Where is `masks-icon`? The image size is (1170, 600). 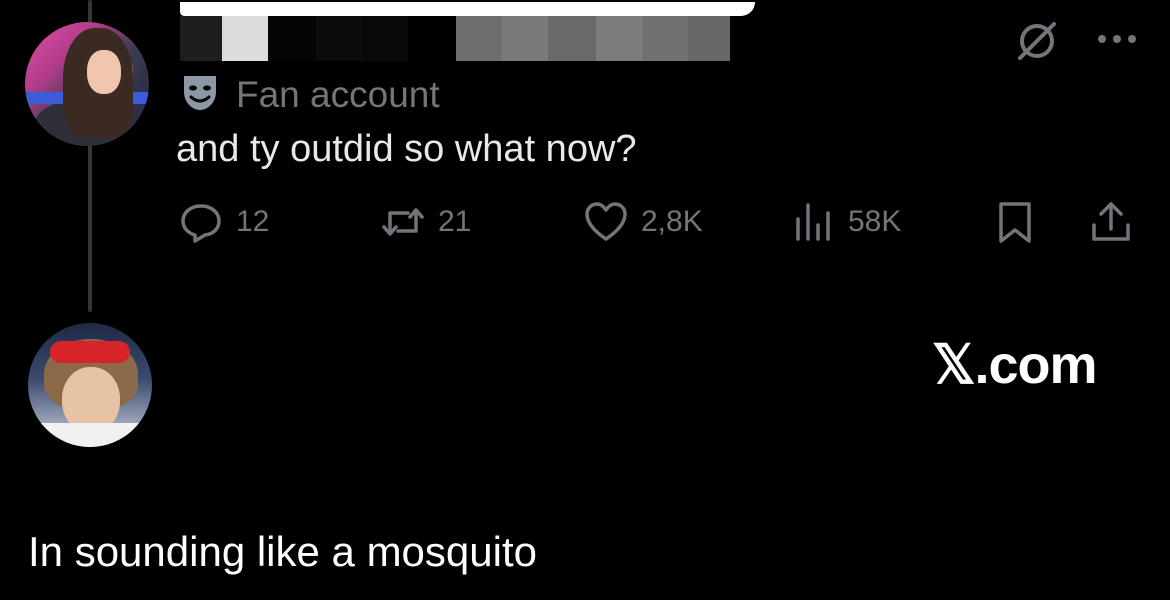
masks-icon is located at coordinates (200, 93).